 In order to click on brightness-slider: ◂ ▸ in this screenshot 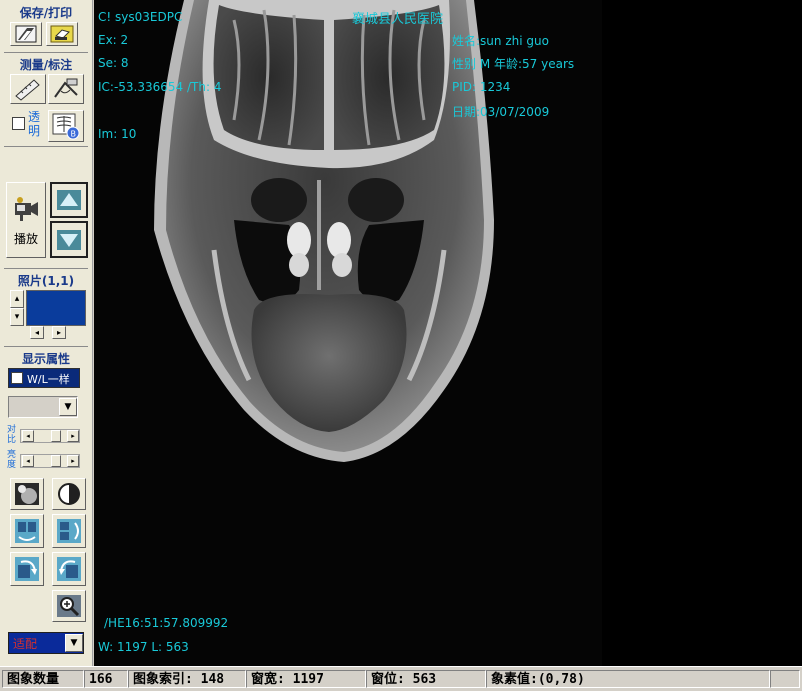, I will do `click(50, 461)`.